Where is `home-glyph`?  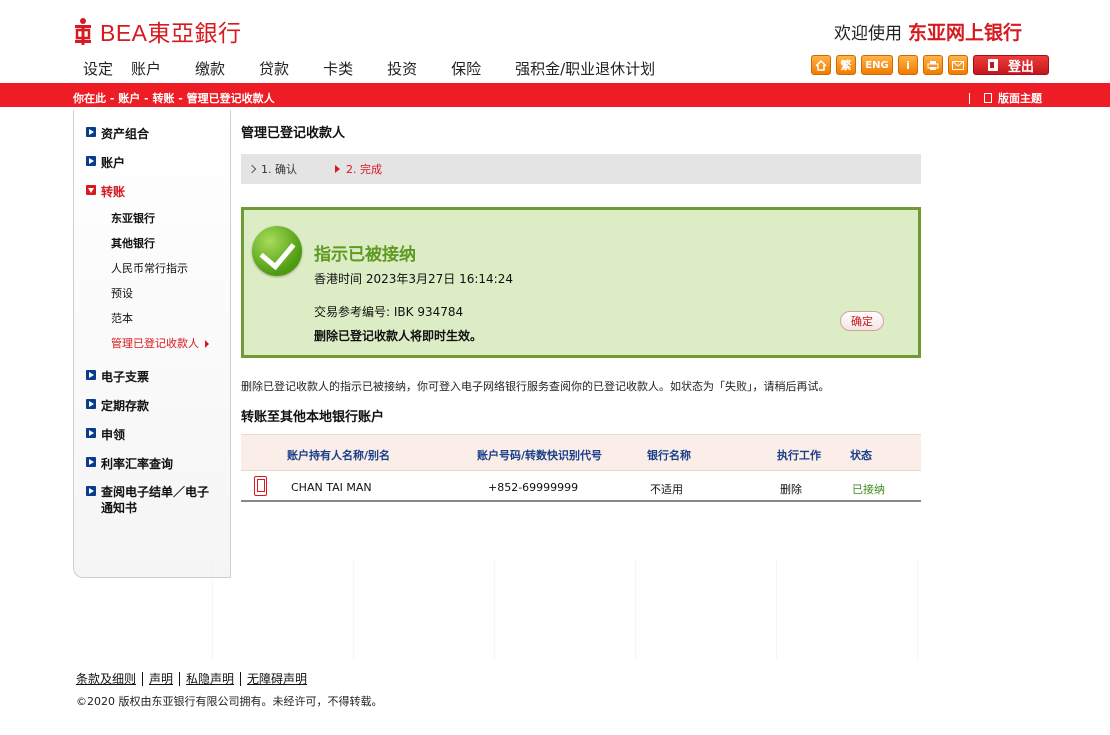
home-glyph is located at coordinates (821, 65).